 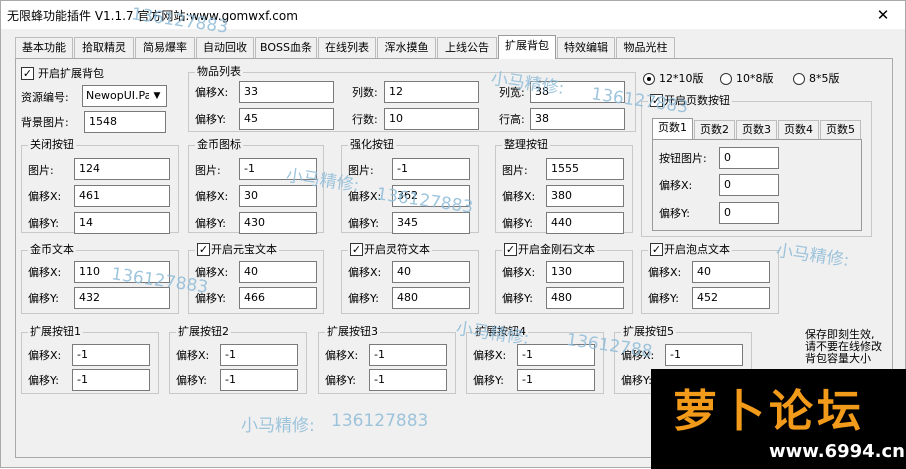 I want to click on yuanbao-checkbox: ✓, so click(x=203, y=249).